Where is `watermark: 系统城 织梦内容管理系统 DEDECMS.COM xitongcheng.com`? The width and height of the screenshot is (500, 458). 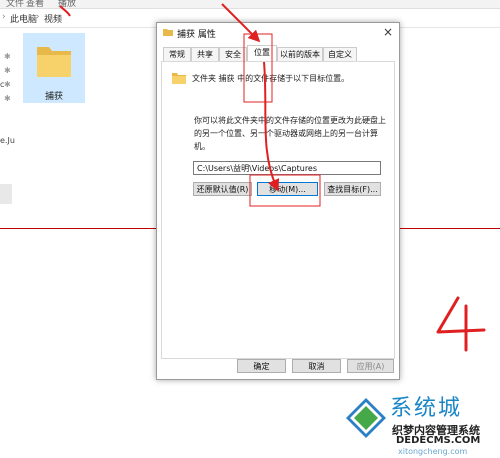
watermark: 系统城 织梦内容管理系统 DEDECMS.COM xitongcheng.com is located at coordinates (420, 420).